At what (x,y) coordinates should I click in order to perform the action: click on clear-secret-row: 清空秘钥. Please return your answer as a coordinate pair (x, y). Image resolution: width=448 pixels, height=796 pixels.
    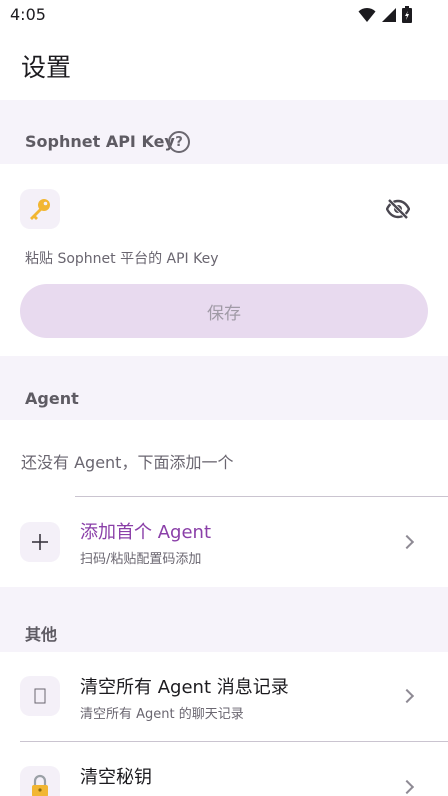
    Looking at the image, I should click on (224, 769).